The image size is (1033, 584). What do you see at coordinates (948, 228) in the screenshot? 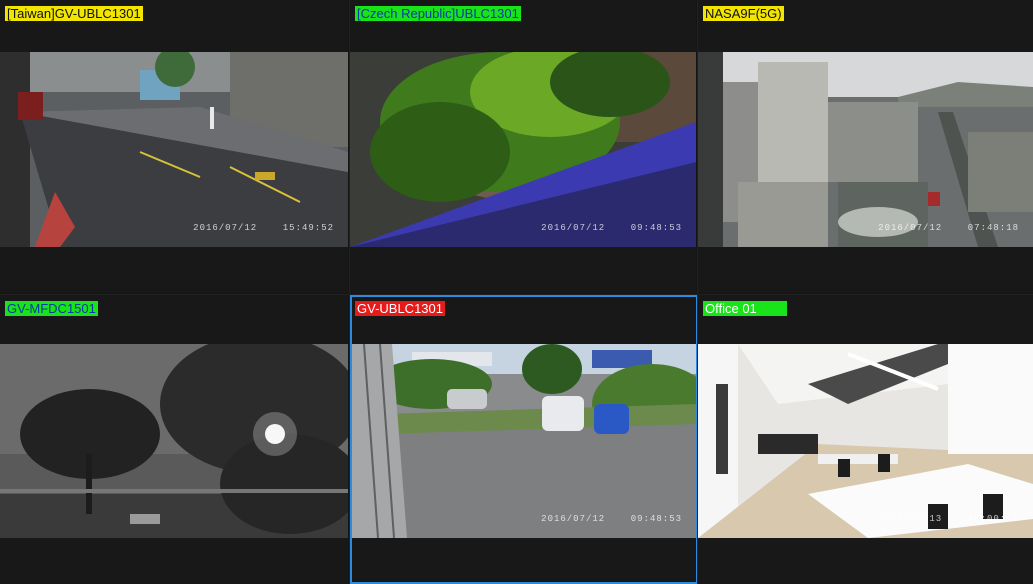
I see `timestamp-overlay: 2016/07/12 07:48:18` at bounding box center [948, 228].